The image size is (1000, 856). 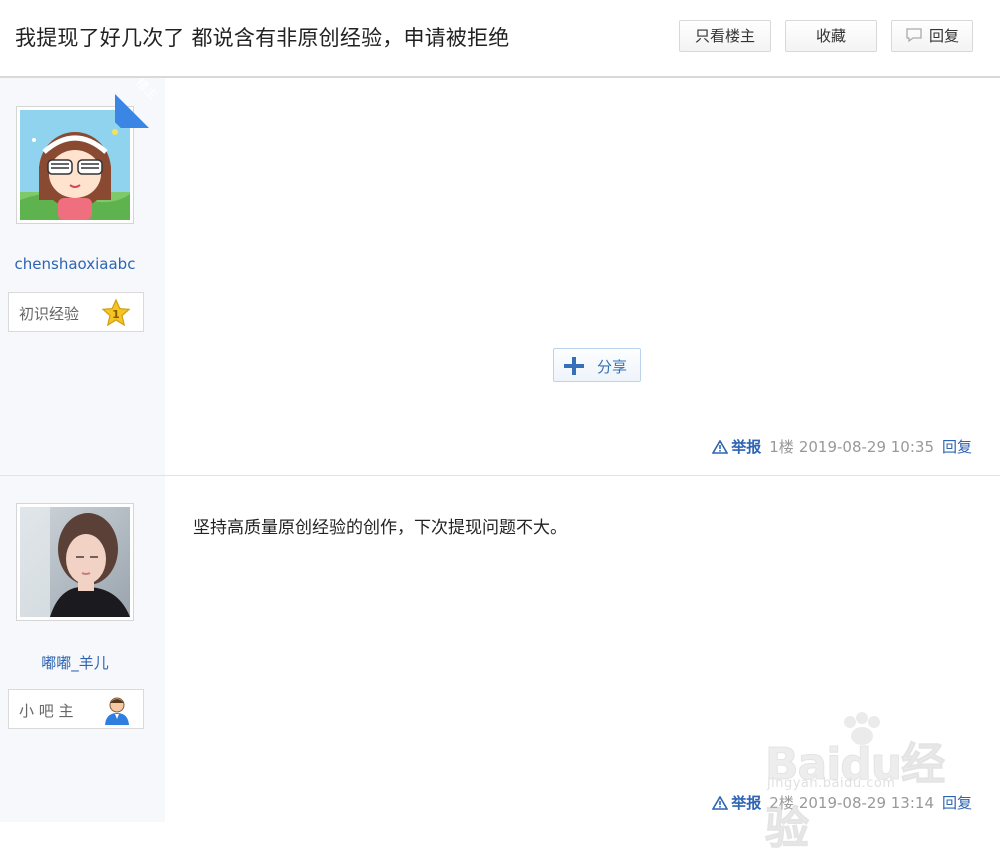 What do you see at coordinates (725, 36) in the screenshot?
I see `only-op-button: 只看楼主` at bounding box center [725, 36].